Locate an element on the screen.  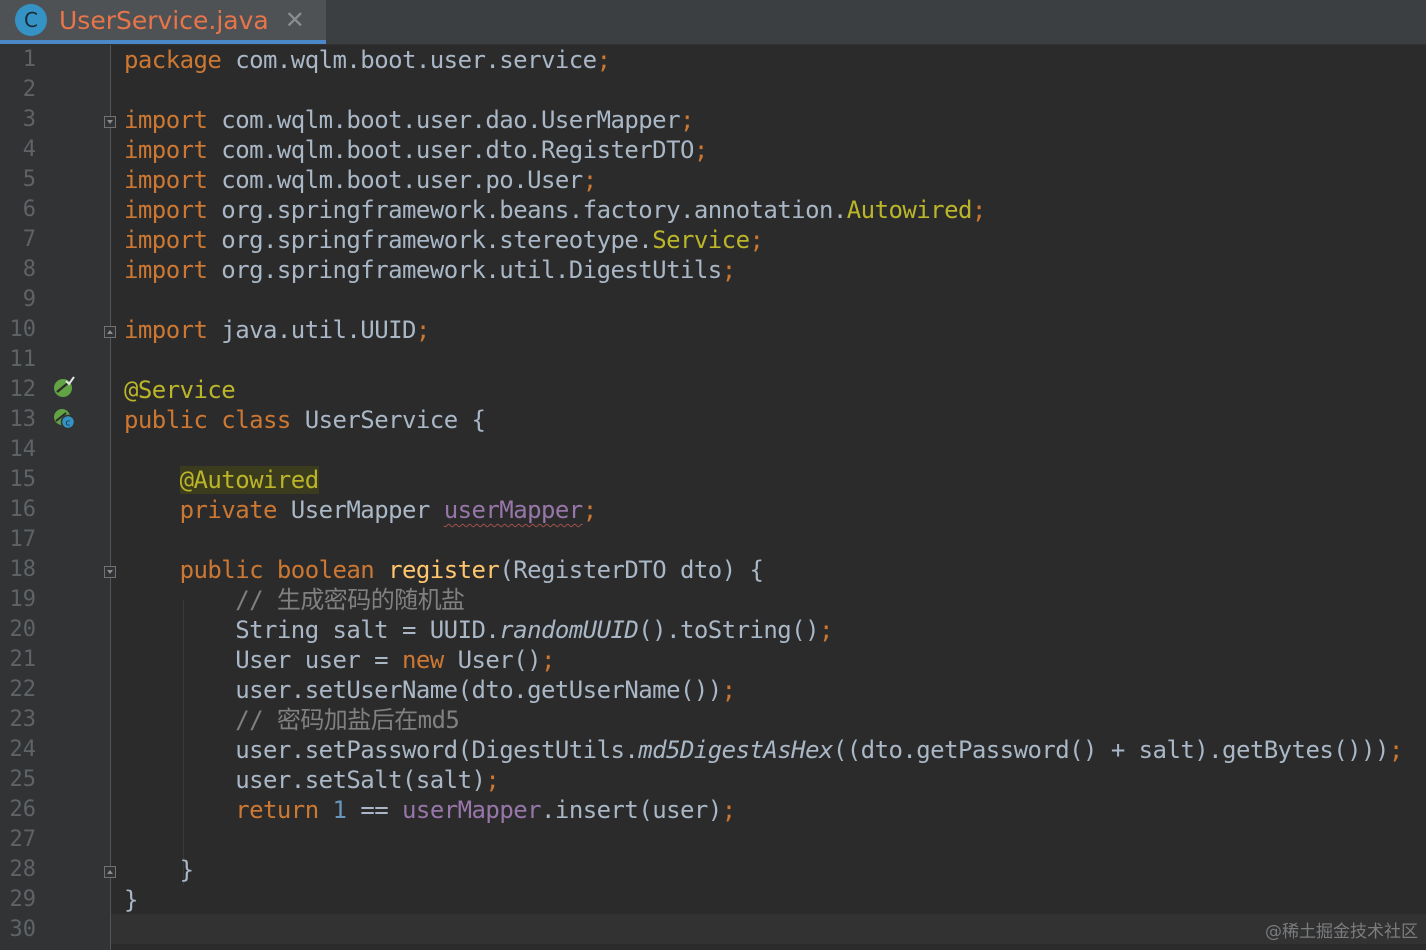
code-token: 1 is located at coordinates (339, 810).